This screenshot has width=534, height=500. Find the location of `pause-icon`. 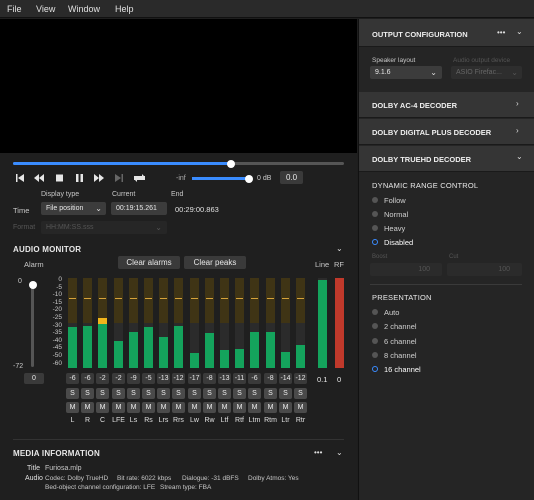

pause-icon is located at coordinates (79, 178).